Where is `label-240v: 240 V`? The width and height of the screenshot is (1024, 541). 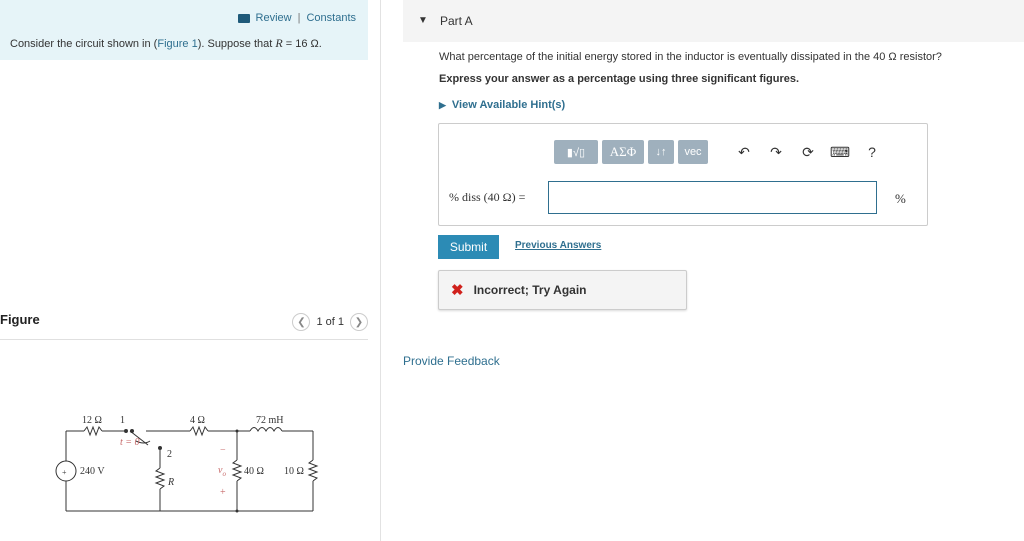 label-240v: 240 V is located at coordinates (92, 471).